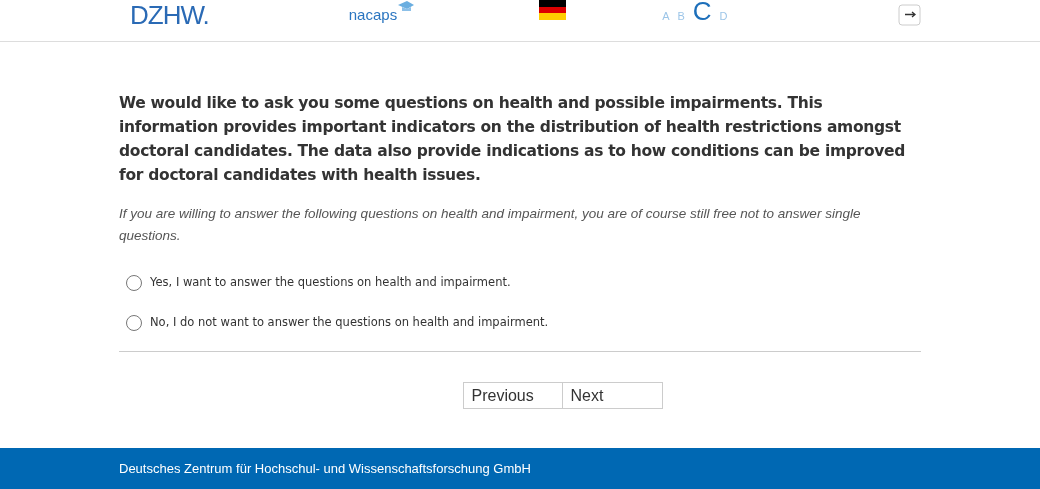 The image size is (1040, 489). Describe the element at coordinates (349, 323) in the screenshot. I see `option-label: No, I do not want to answer the questions on health and impairment.` at that location.